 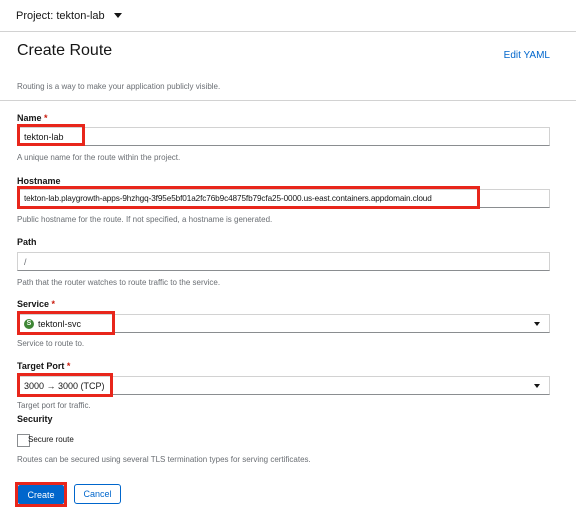 I want to click on secure-route-row: Secure route, so click(x=45, y=440).